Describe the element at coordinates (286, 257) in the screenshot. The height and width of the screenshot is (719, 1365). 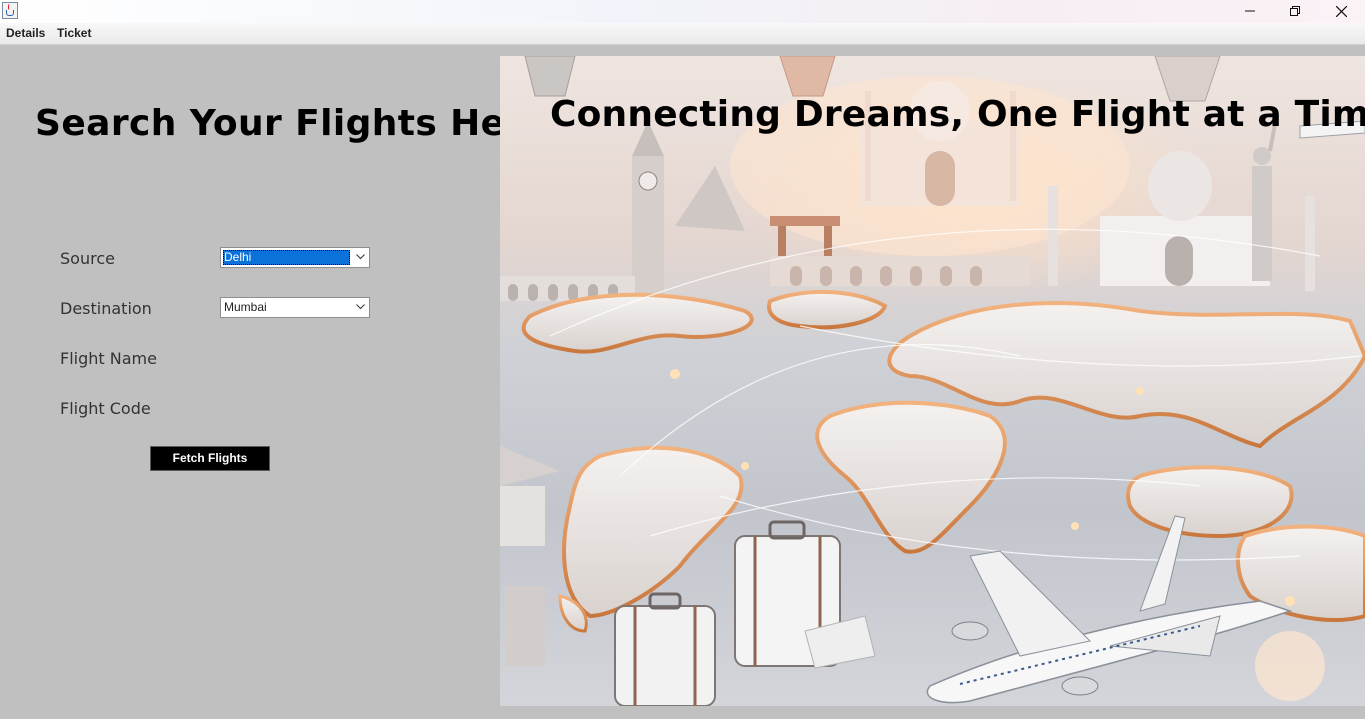
I see `source-selected-value: Delhi` at that location.